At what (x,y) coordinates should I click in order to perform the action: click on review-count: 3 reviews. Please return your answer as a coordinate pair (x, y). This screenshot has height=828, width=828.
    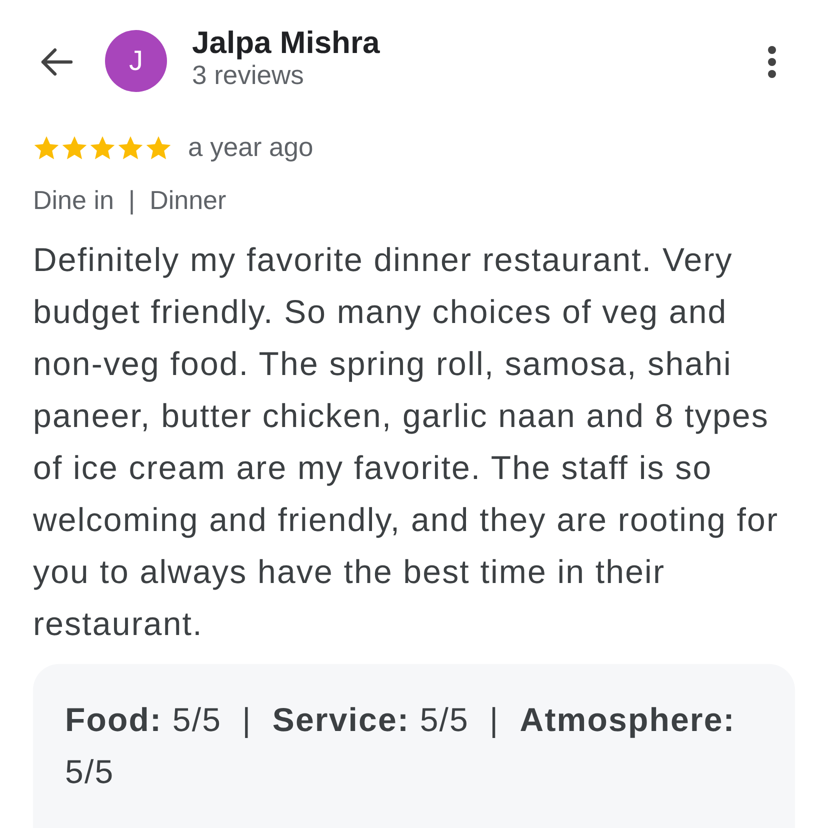
    Looking at the image, I should click on (248, 75).